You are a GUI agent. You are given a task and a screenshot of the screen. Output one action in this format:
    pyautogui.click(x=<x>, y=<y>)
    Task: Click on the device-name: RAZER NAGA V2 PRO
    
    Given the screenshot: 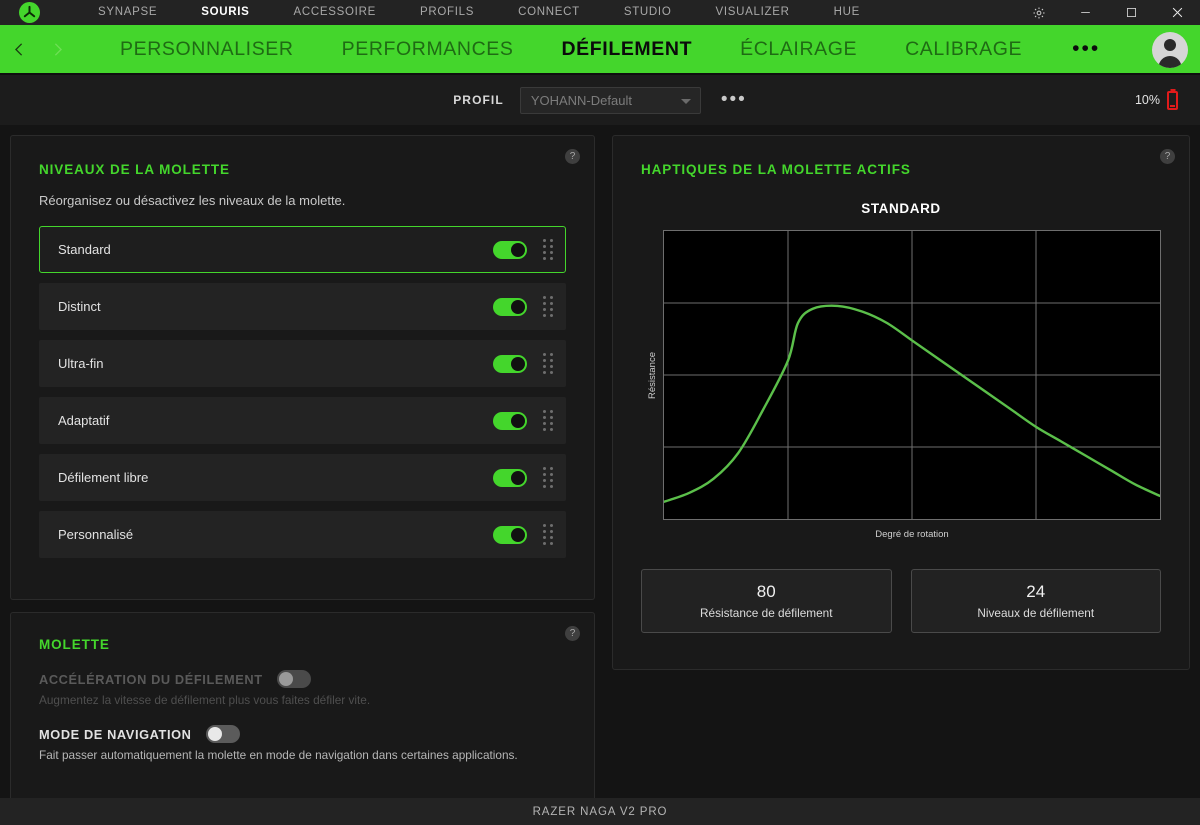 What is the action you would take?
    pyautogui.click(x=600, y=811)
    